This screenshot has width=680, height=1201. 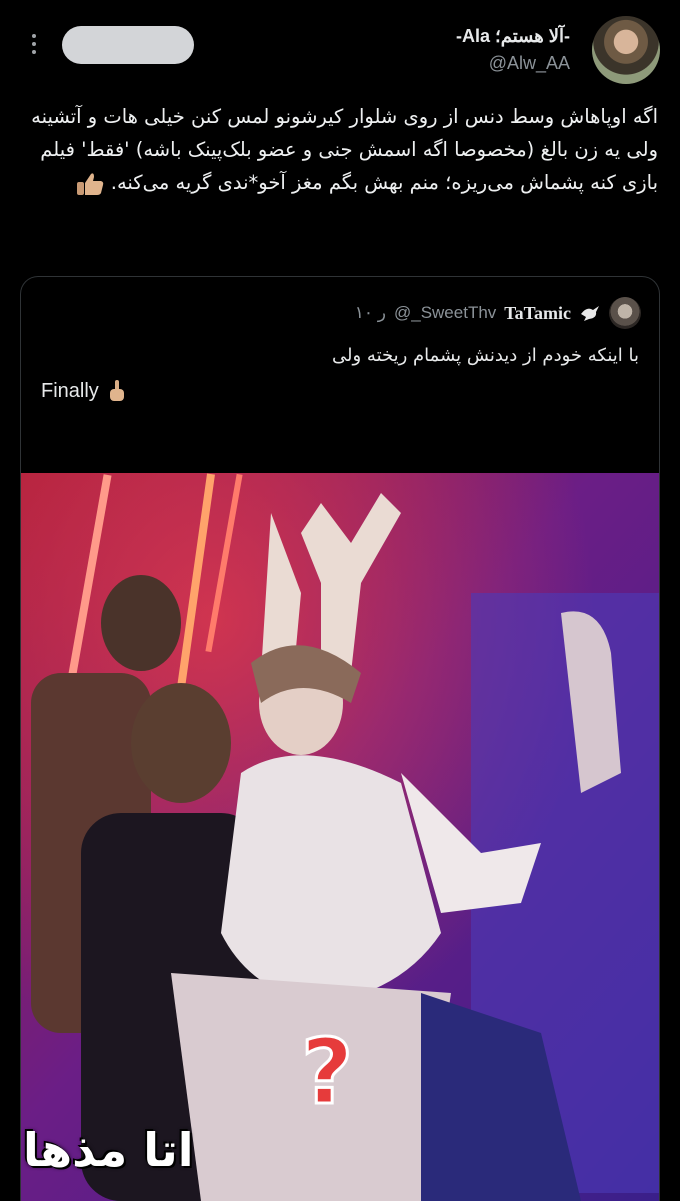 What do you see at coordinates (370, 312) in the screenshot?
I see `quoted-tweet-time: ۱۰ ر` at bounding box center [370, 312].